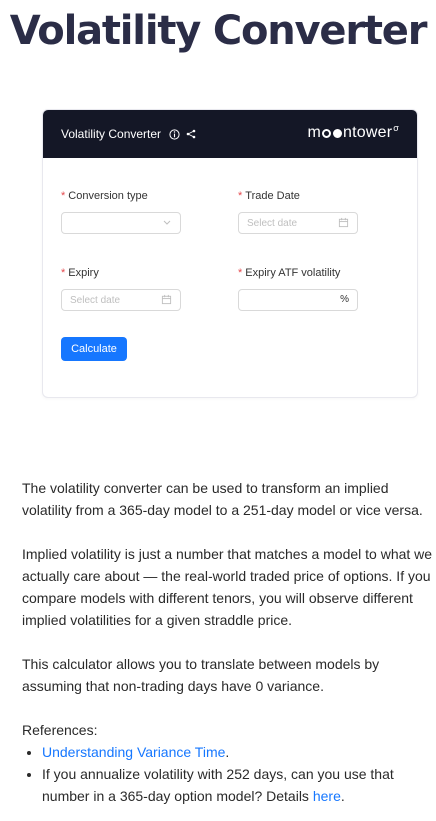 Image resolution: width=436 pixels, height=821 pixels. Describe the element at coordinates (218, 31) in the screenshot. I see `page-title: Volatility Converter` at that location.